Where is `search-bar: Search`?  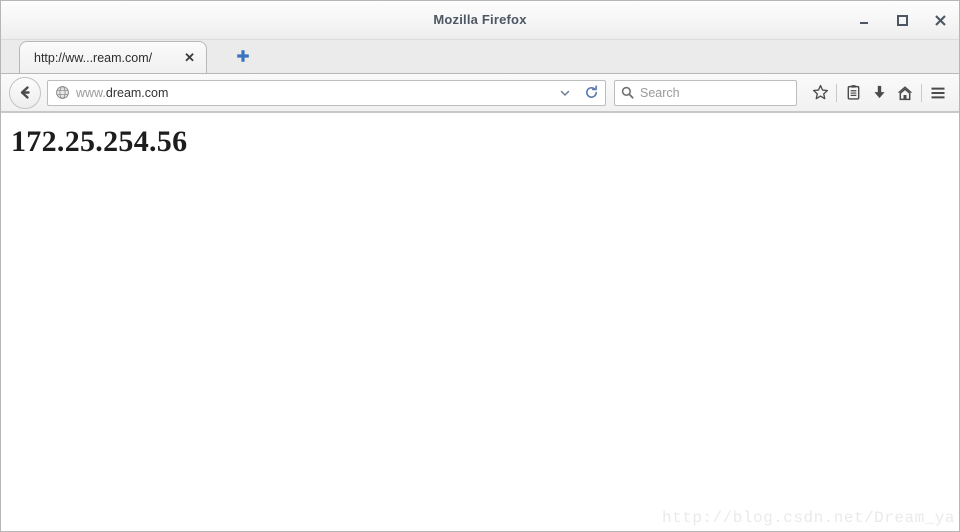
search-bar: Search is located at coordinates (705, 92).